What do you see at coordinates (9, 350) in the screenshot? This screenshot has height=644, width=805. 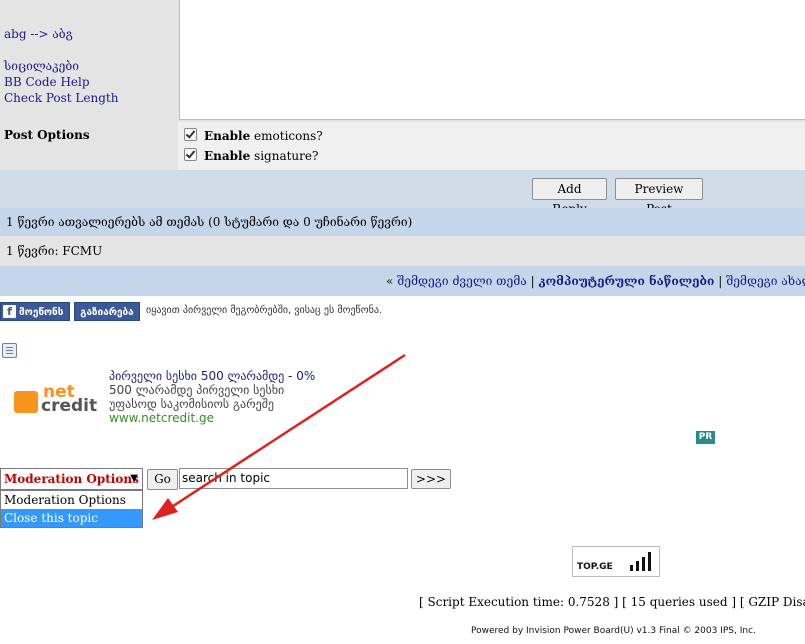 I see `notepad-icon` at bounding box center [9, 350].